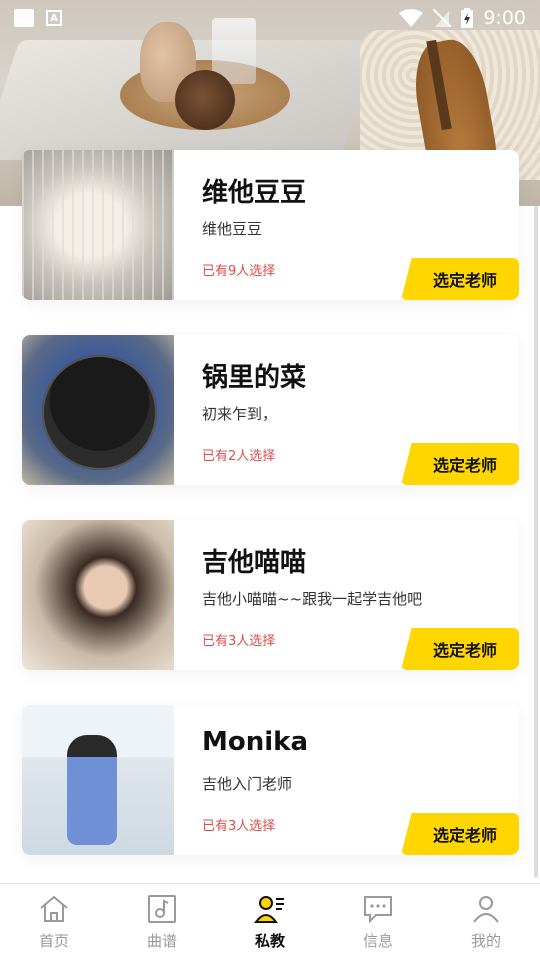 The height and width of the screenshot is (960, 540). I want to click on private-tutor-icon, so click(269, 909).